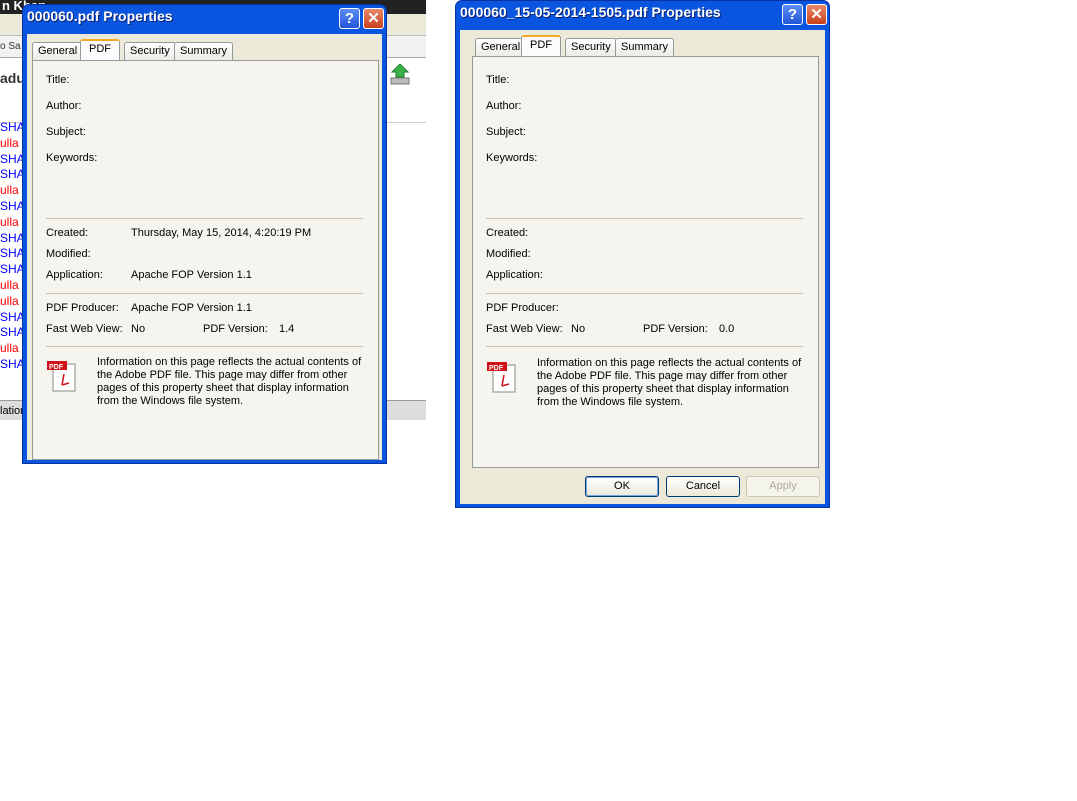 The width and height of the screenshot is (1077, 801). What do you see at coordinates (622, 486) in the screenshot?
I see `ok-button: OK` at bounding box center [622, 486].